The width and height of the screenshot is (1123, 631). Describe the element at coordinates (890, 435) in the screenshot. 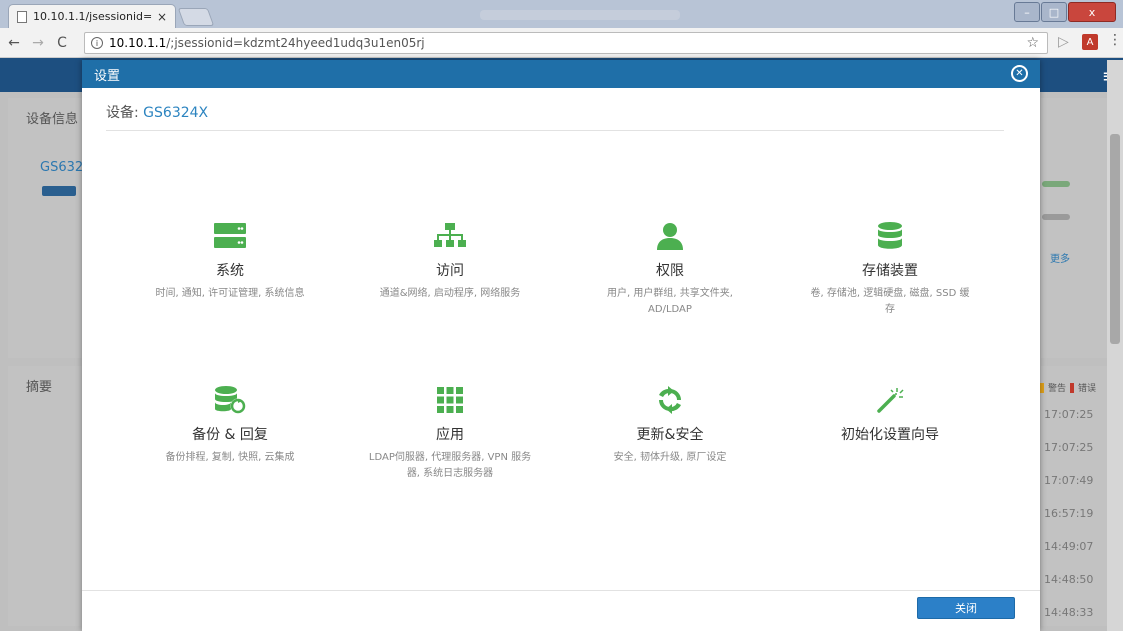

I see `tile-title: 初始化设置向导` at that location.